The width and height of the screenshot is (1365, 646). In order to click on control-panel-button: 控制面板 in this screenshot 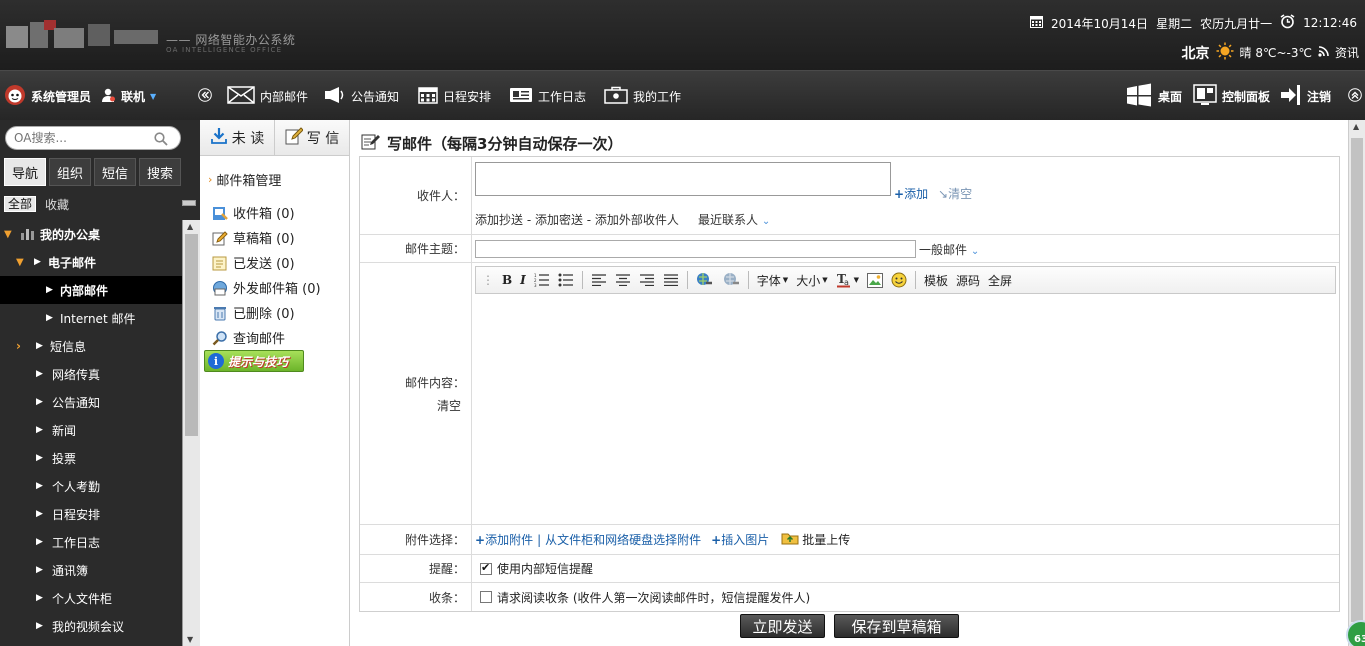, I will do `click(1231, 95)`.